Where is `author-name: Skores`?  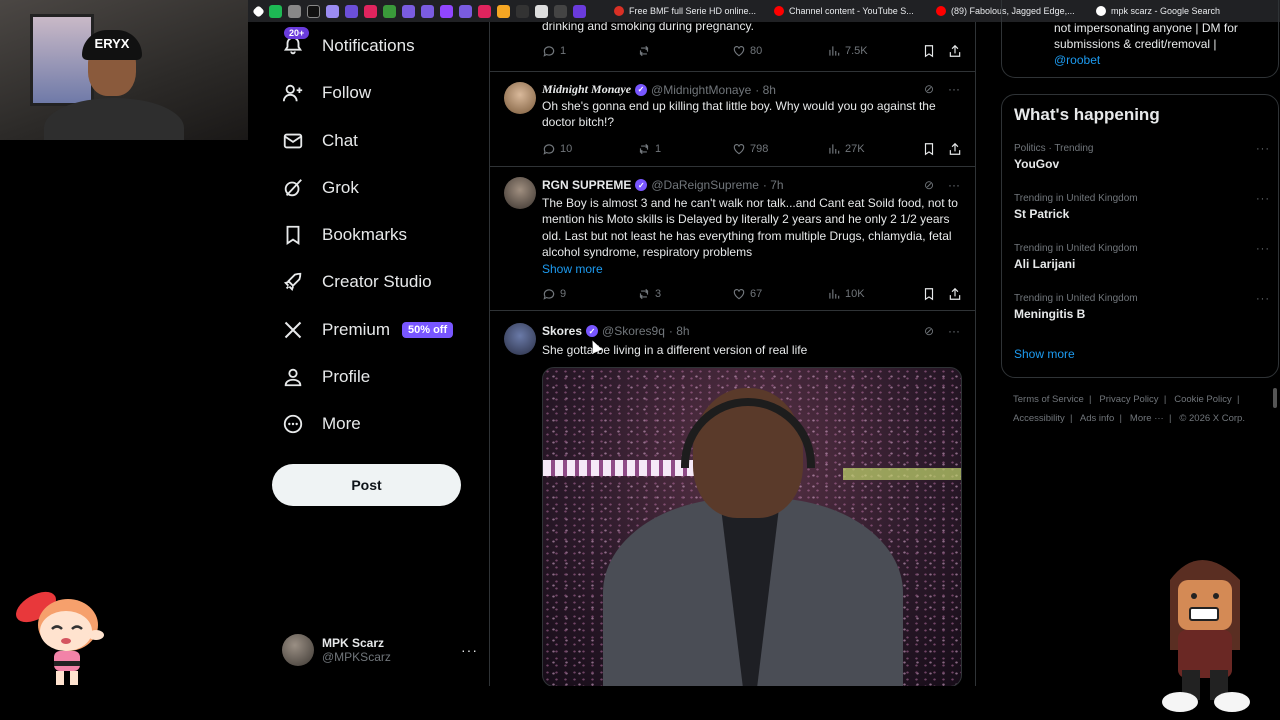
author-name: Skores is located at coordinates (562, 331).